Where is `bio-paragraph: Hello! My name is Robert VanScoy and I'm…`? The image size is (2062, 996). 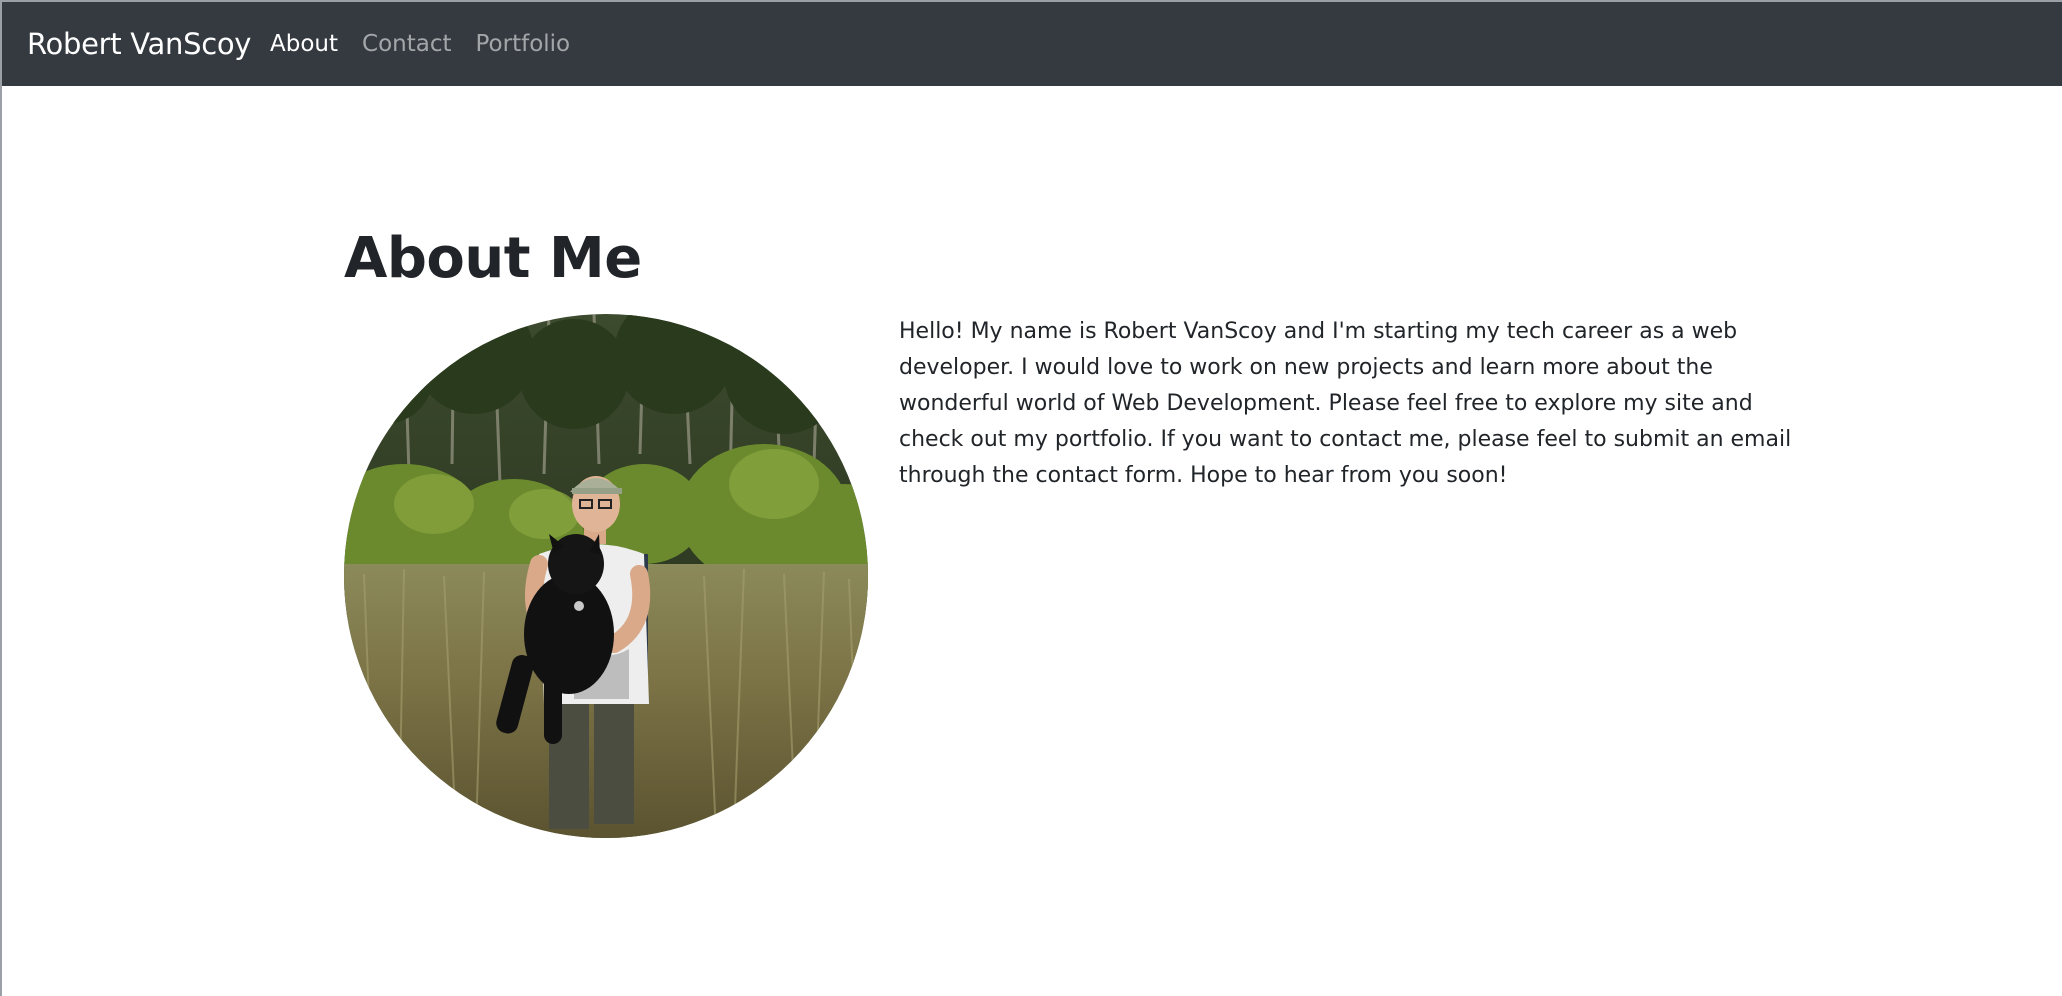
bio-paragraph: Hello! My name is Robert VanScoy and I'm… is located at coordinates (1345, 403).